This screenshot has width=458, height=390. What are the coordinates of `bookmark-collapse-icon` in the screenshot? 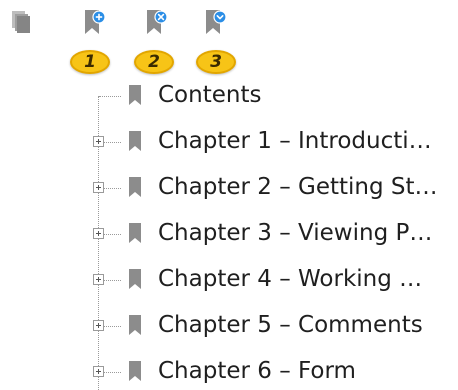 It's located at (215, 22).